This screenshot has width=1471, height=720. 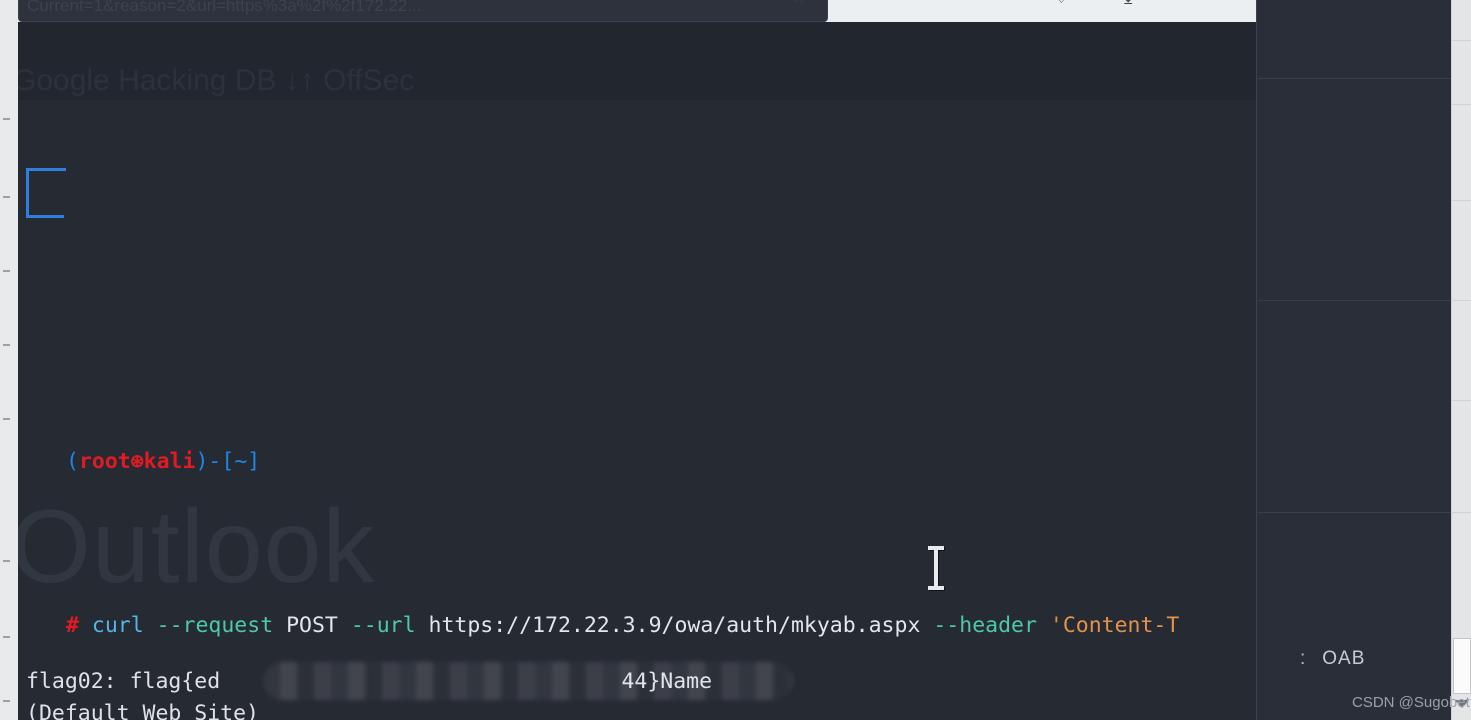 What do you see at coordinates (798, 4) in the screenshot?
I see `bookmark-icon: ☆` at bounding box center [798, 4].